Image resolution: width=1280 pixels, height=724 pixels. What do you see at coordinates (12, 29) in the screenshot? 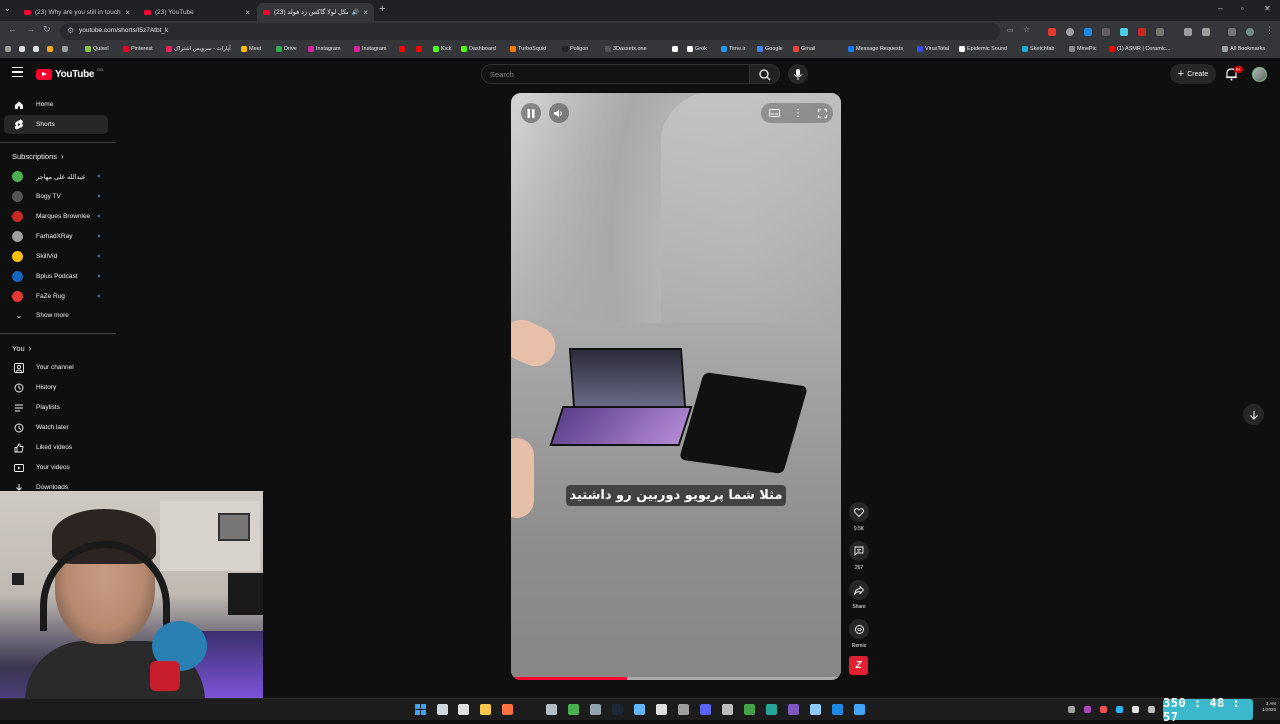
I see `back-icon: ←` at bounding box center [12, 29].